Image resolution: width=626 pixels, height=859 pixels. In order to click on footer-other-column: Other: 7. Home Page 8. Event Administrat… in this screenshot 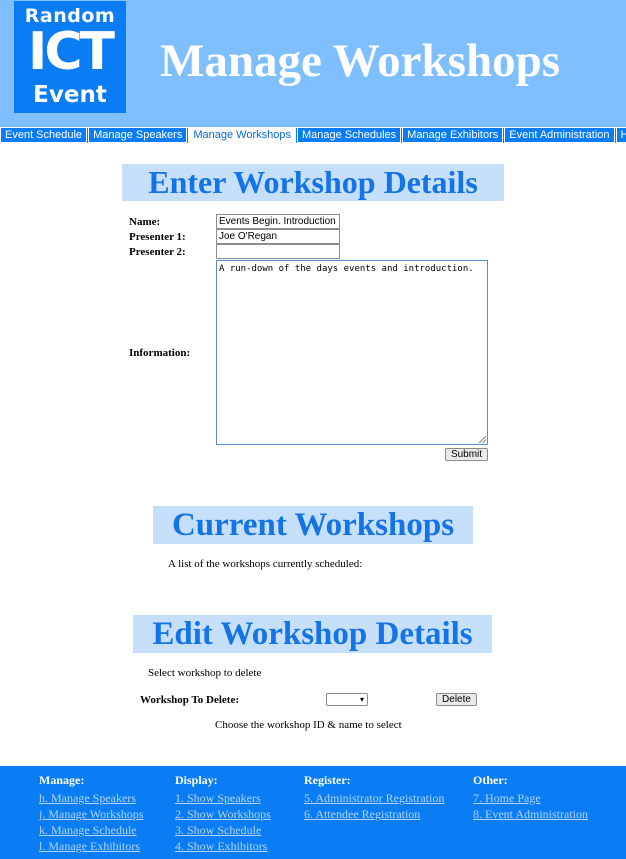, I will do `click(530, 797)`.